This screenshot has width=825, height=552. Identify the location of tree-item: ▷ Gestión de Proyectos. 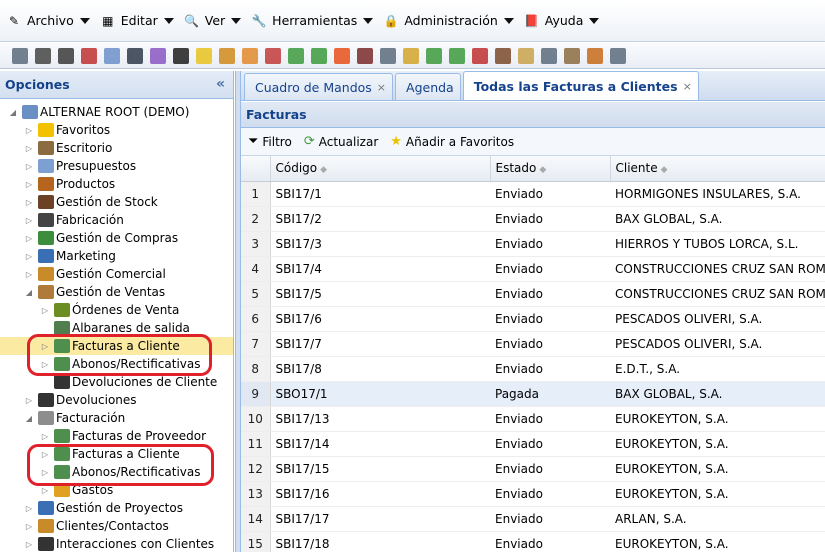
(116, 508).